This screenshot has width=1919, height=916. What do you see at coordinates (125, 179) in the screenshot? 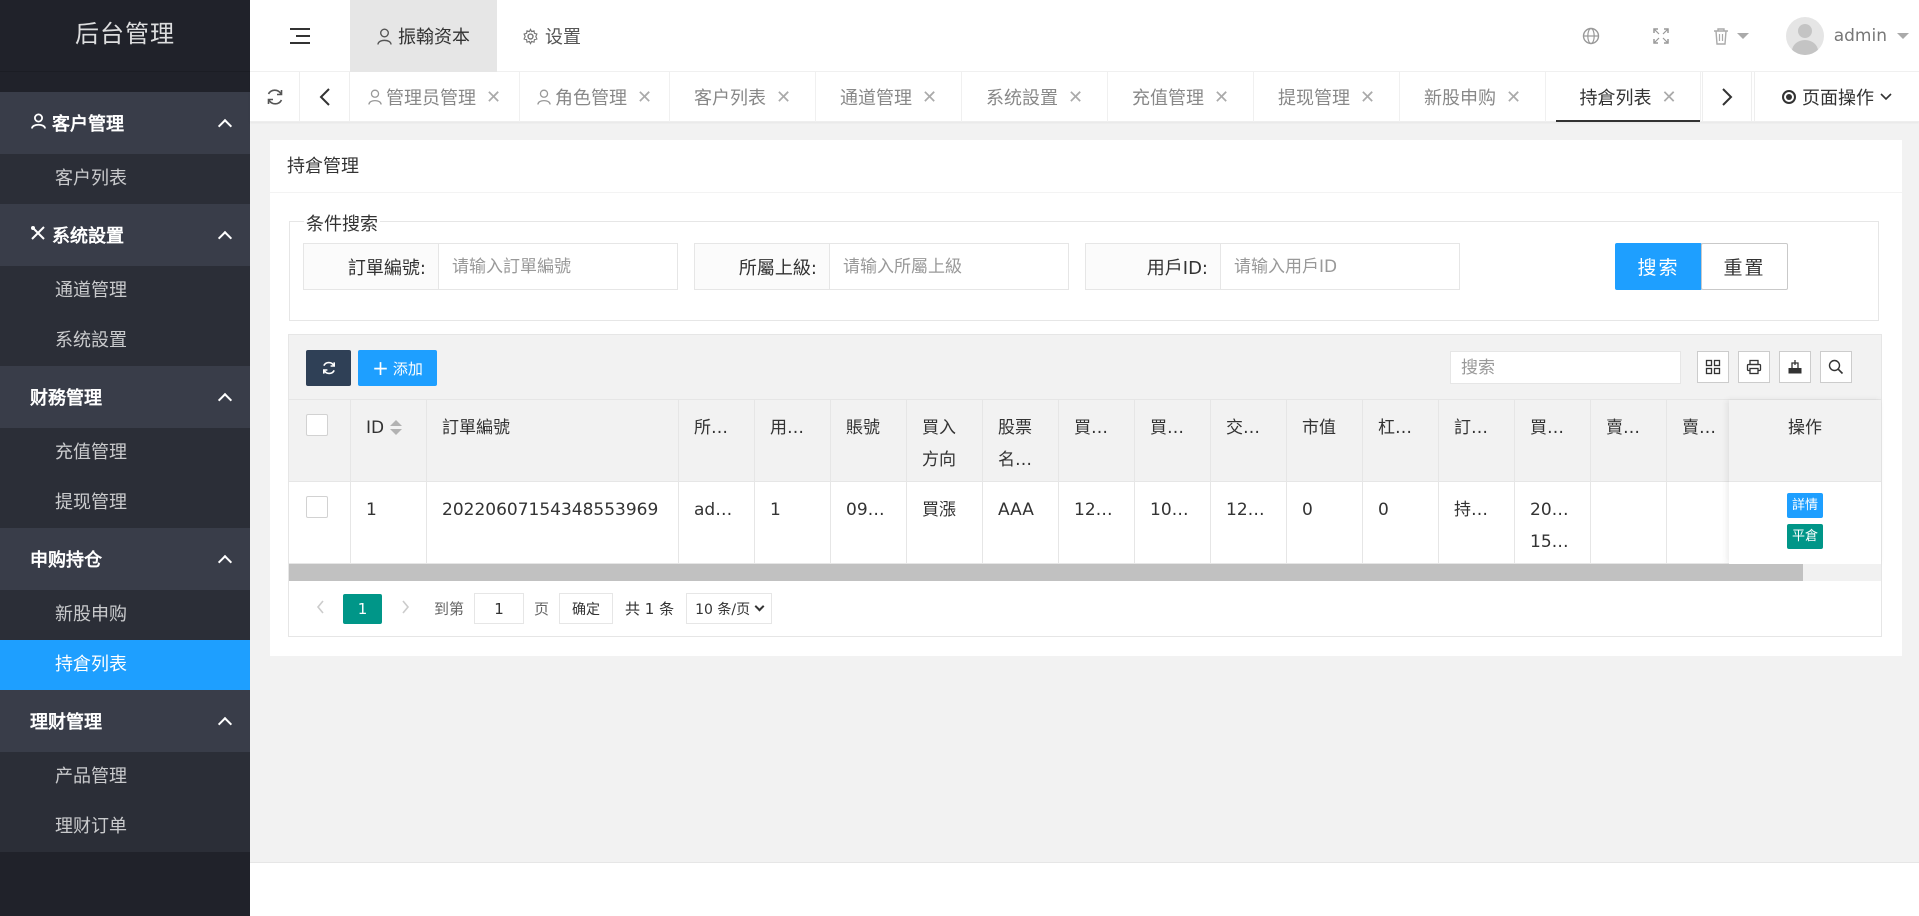
I see `sidebar-item-customer-list: 客户列表` at bounding box center [125, 179].